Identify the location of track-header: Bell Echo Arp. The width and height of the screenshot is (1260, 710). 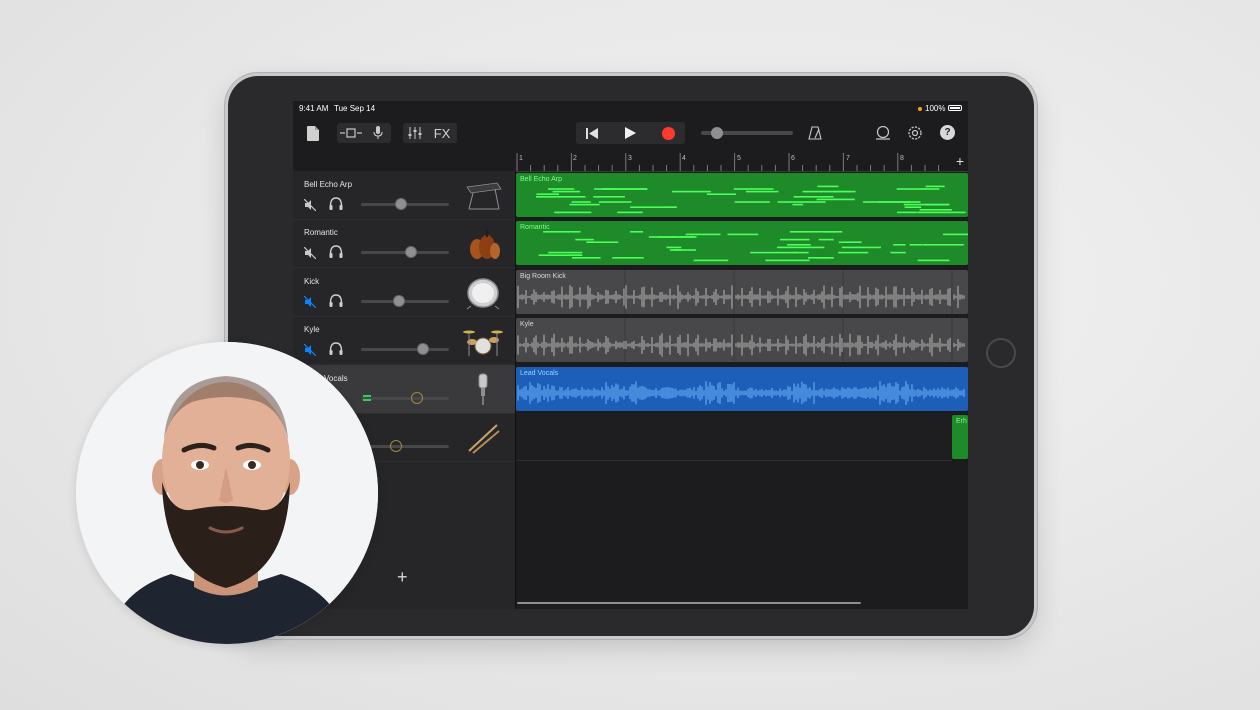
(404, 195).